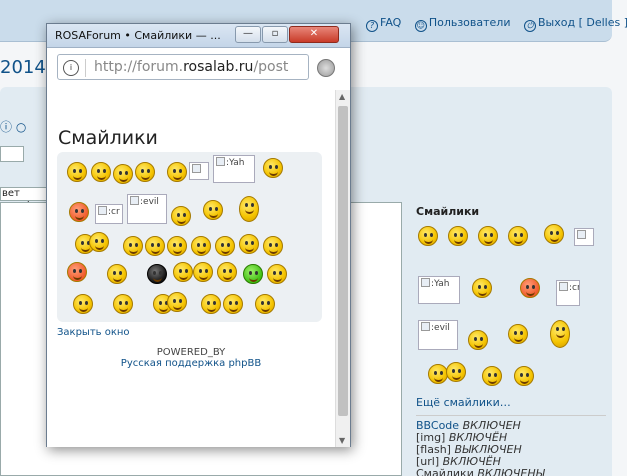 The height and width of the screenshot is (476, 627). I want to click on scroll-down-icon: ▼, so click(342, 440).